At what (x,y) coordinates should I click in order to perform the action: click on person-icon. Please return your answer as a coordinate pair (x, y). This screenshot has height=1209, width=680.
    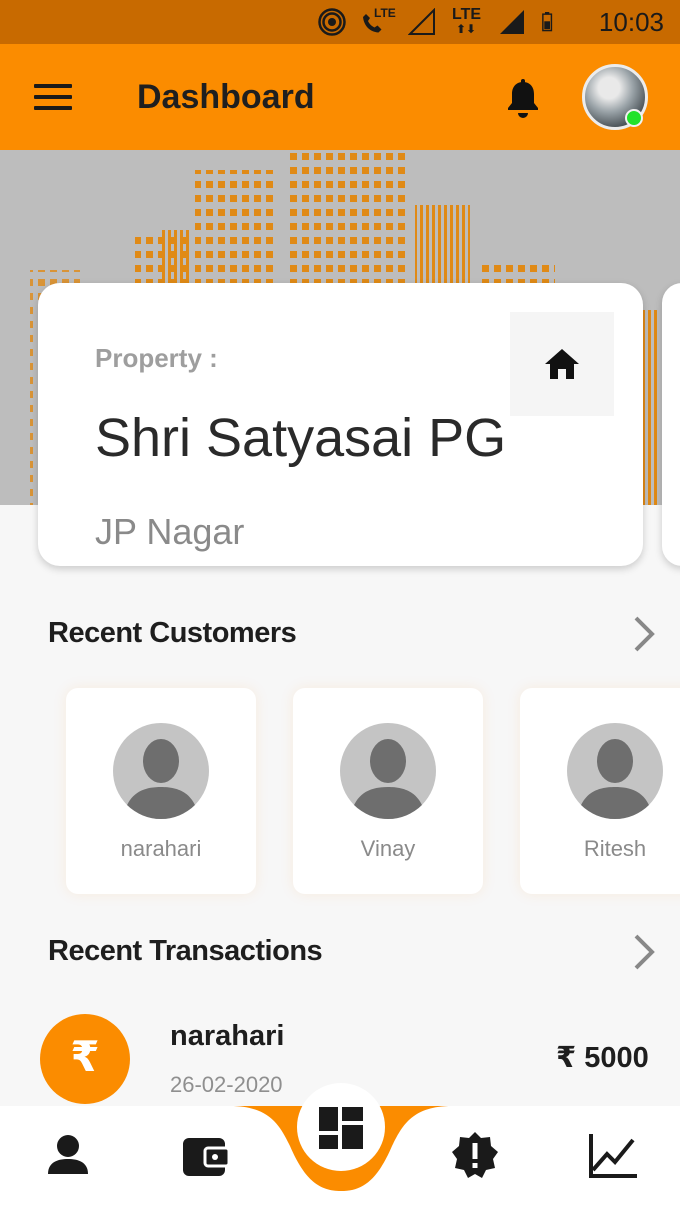
    Looking at the image, I should click on (68, 1156).